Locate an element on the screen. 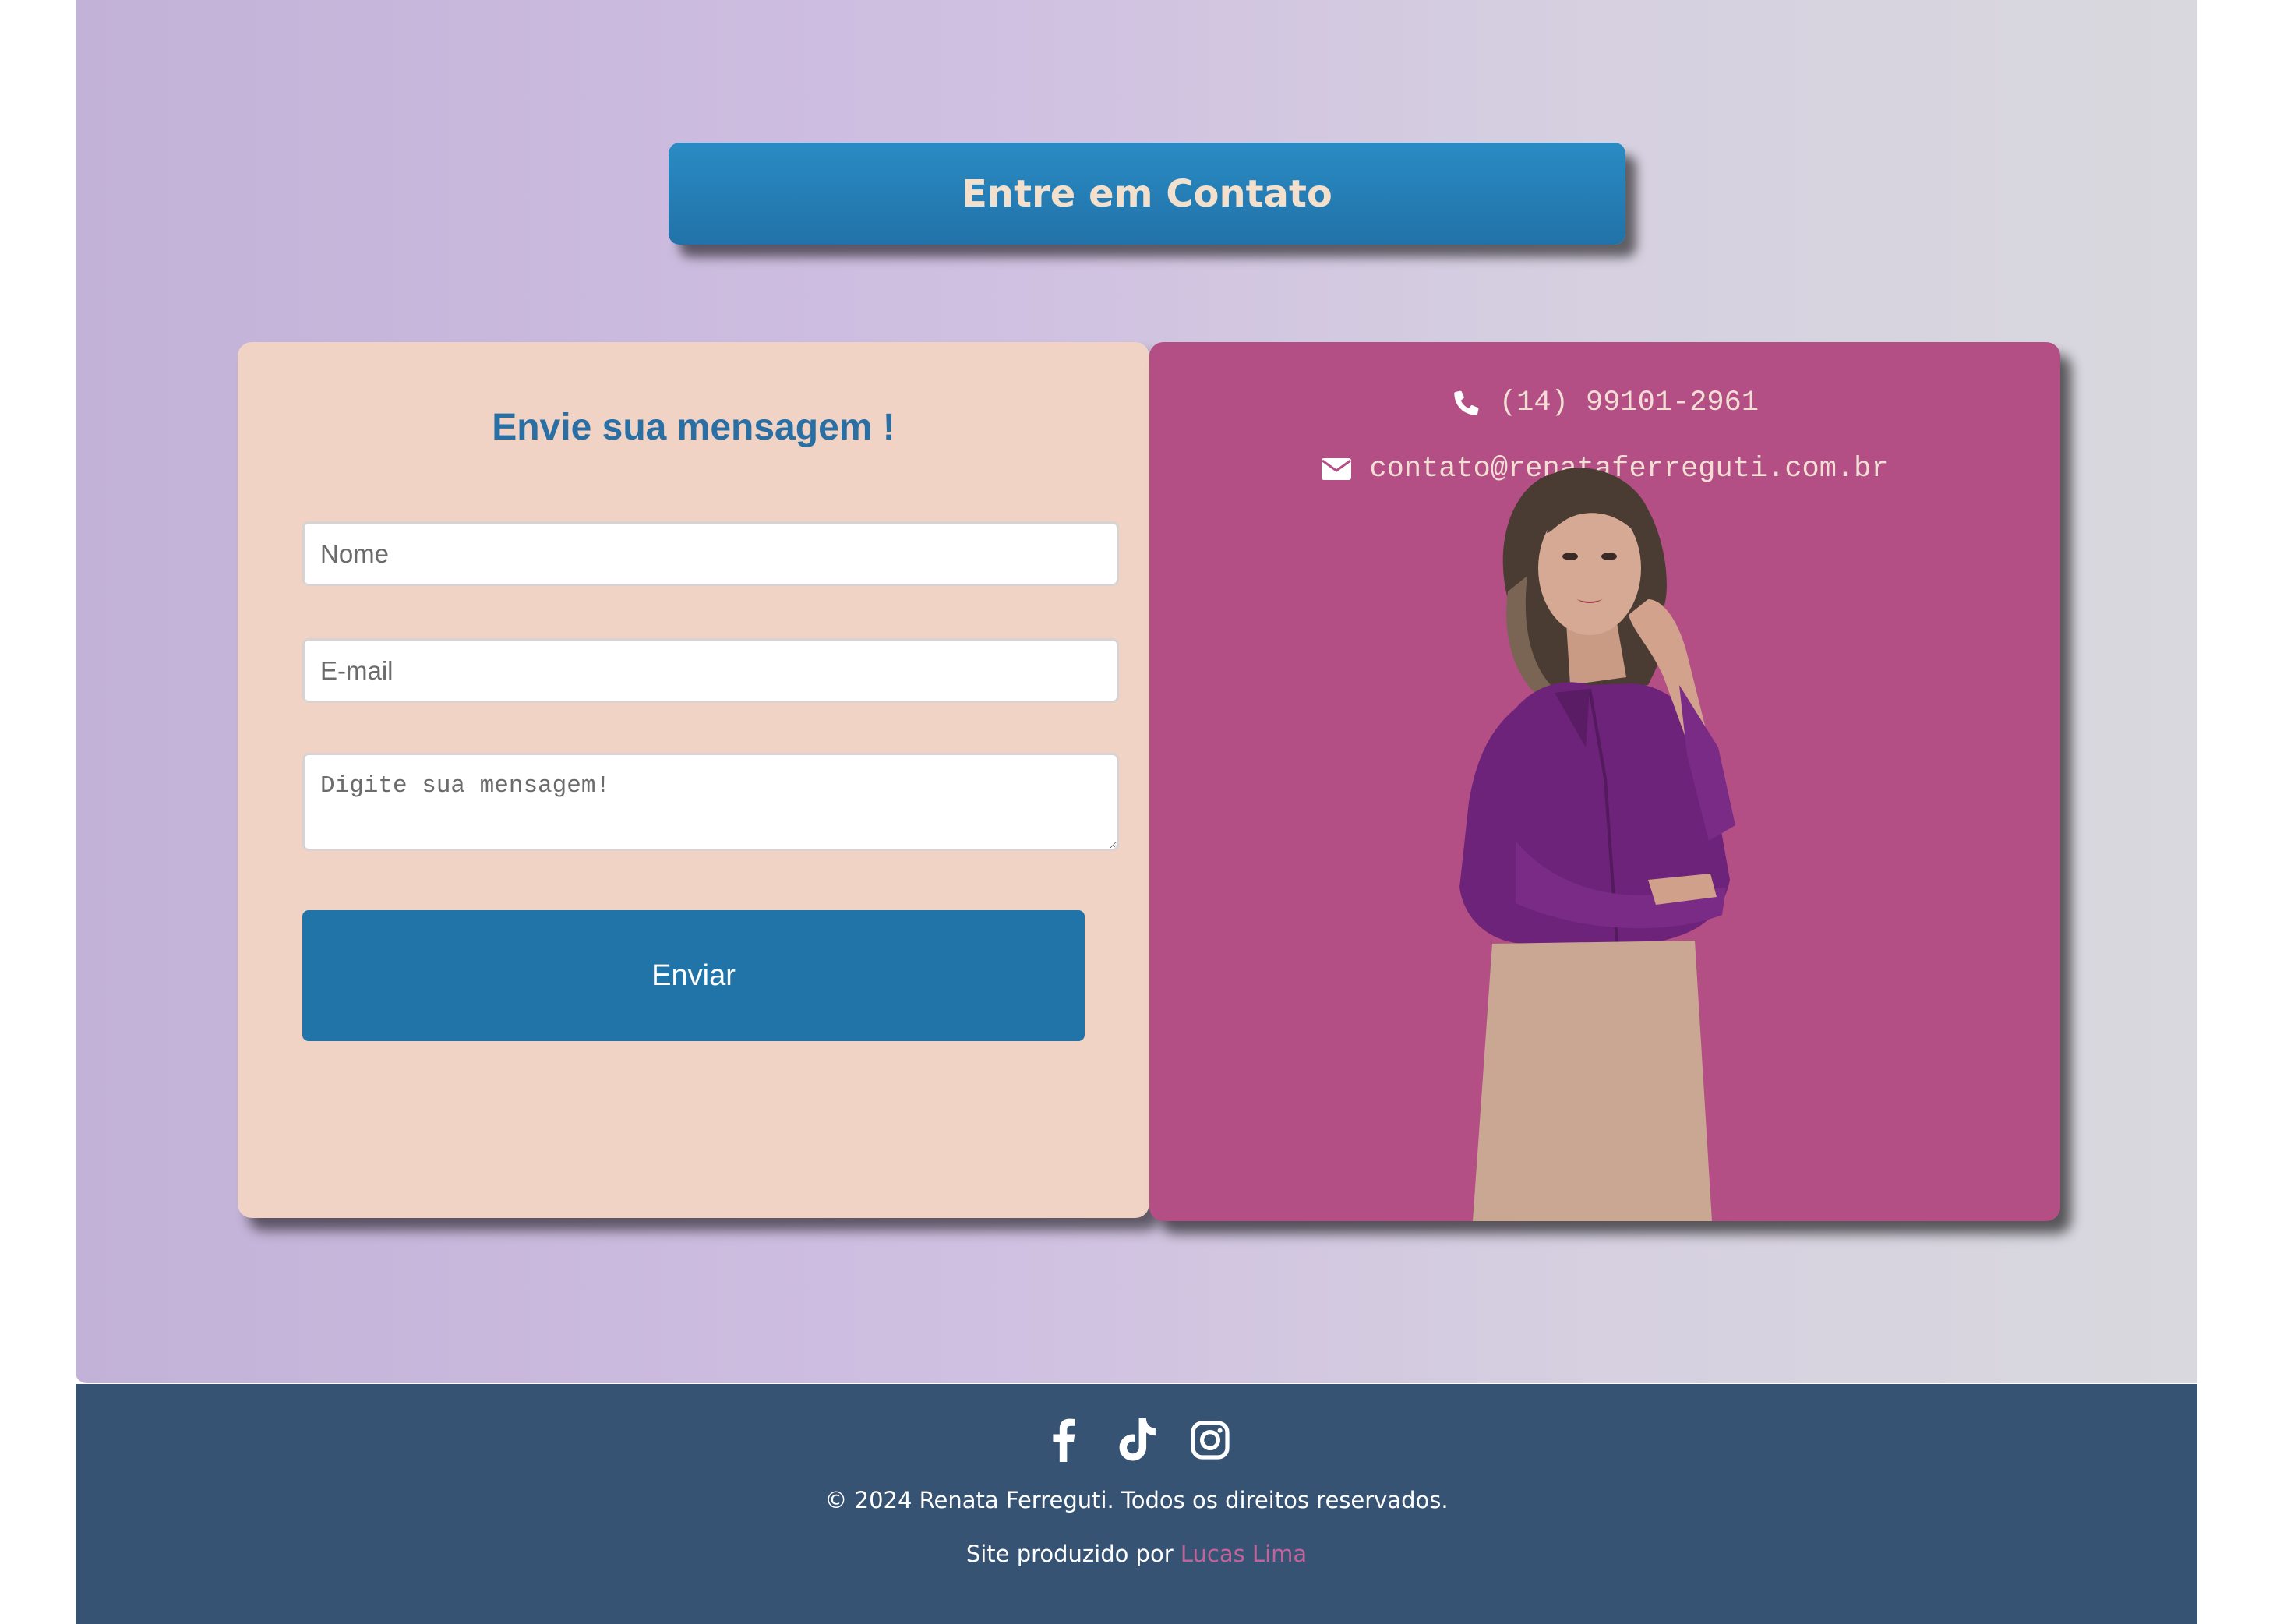 This screenshot has width=2273, height=1624. tiktok-icon is located at coordinates (1137, 1440).